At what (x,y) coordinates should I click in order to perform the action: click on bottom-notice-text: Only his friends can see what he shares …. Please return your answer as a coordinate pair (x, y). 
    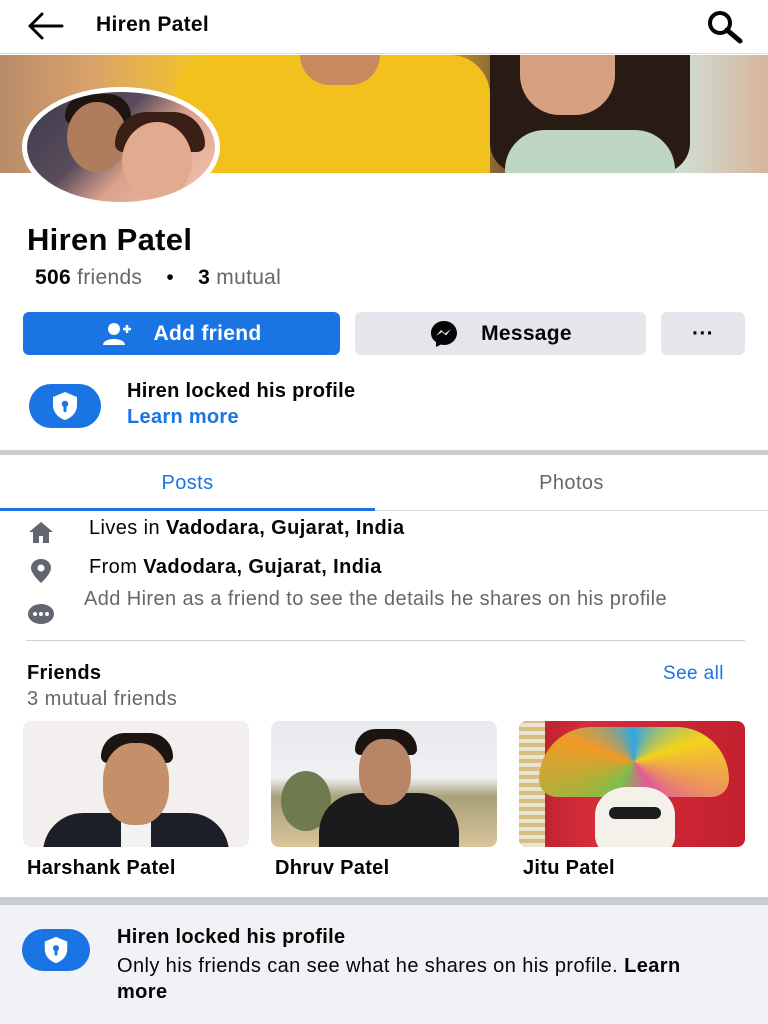
    Looking at the image, I should click on (427, 979).